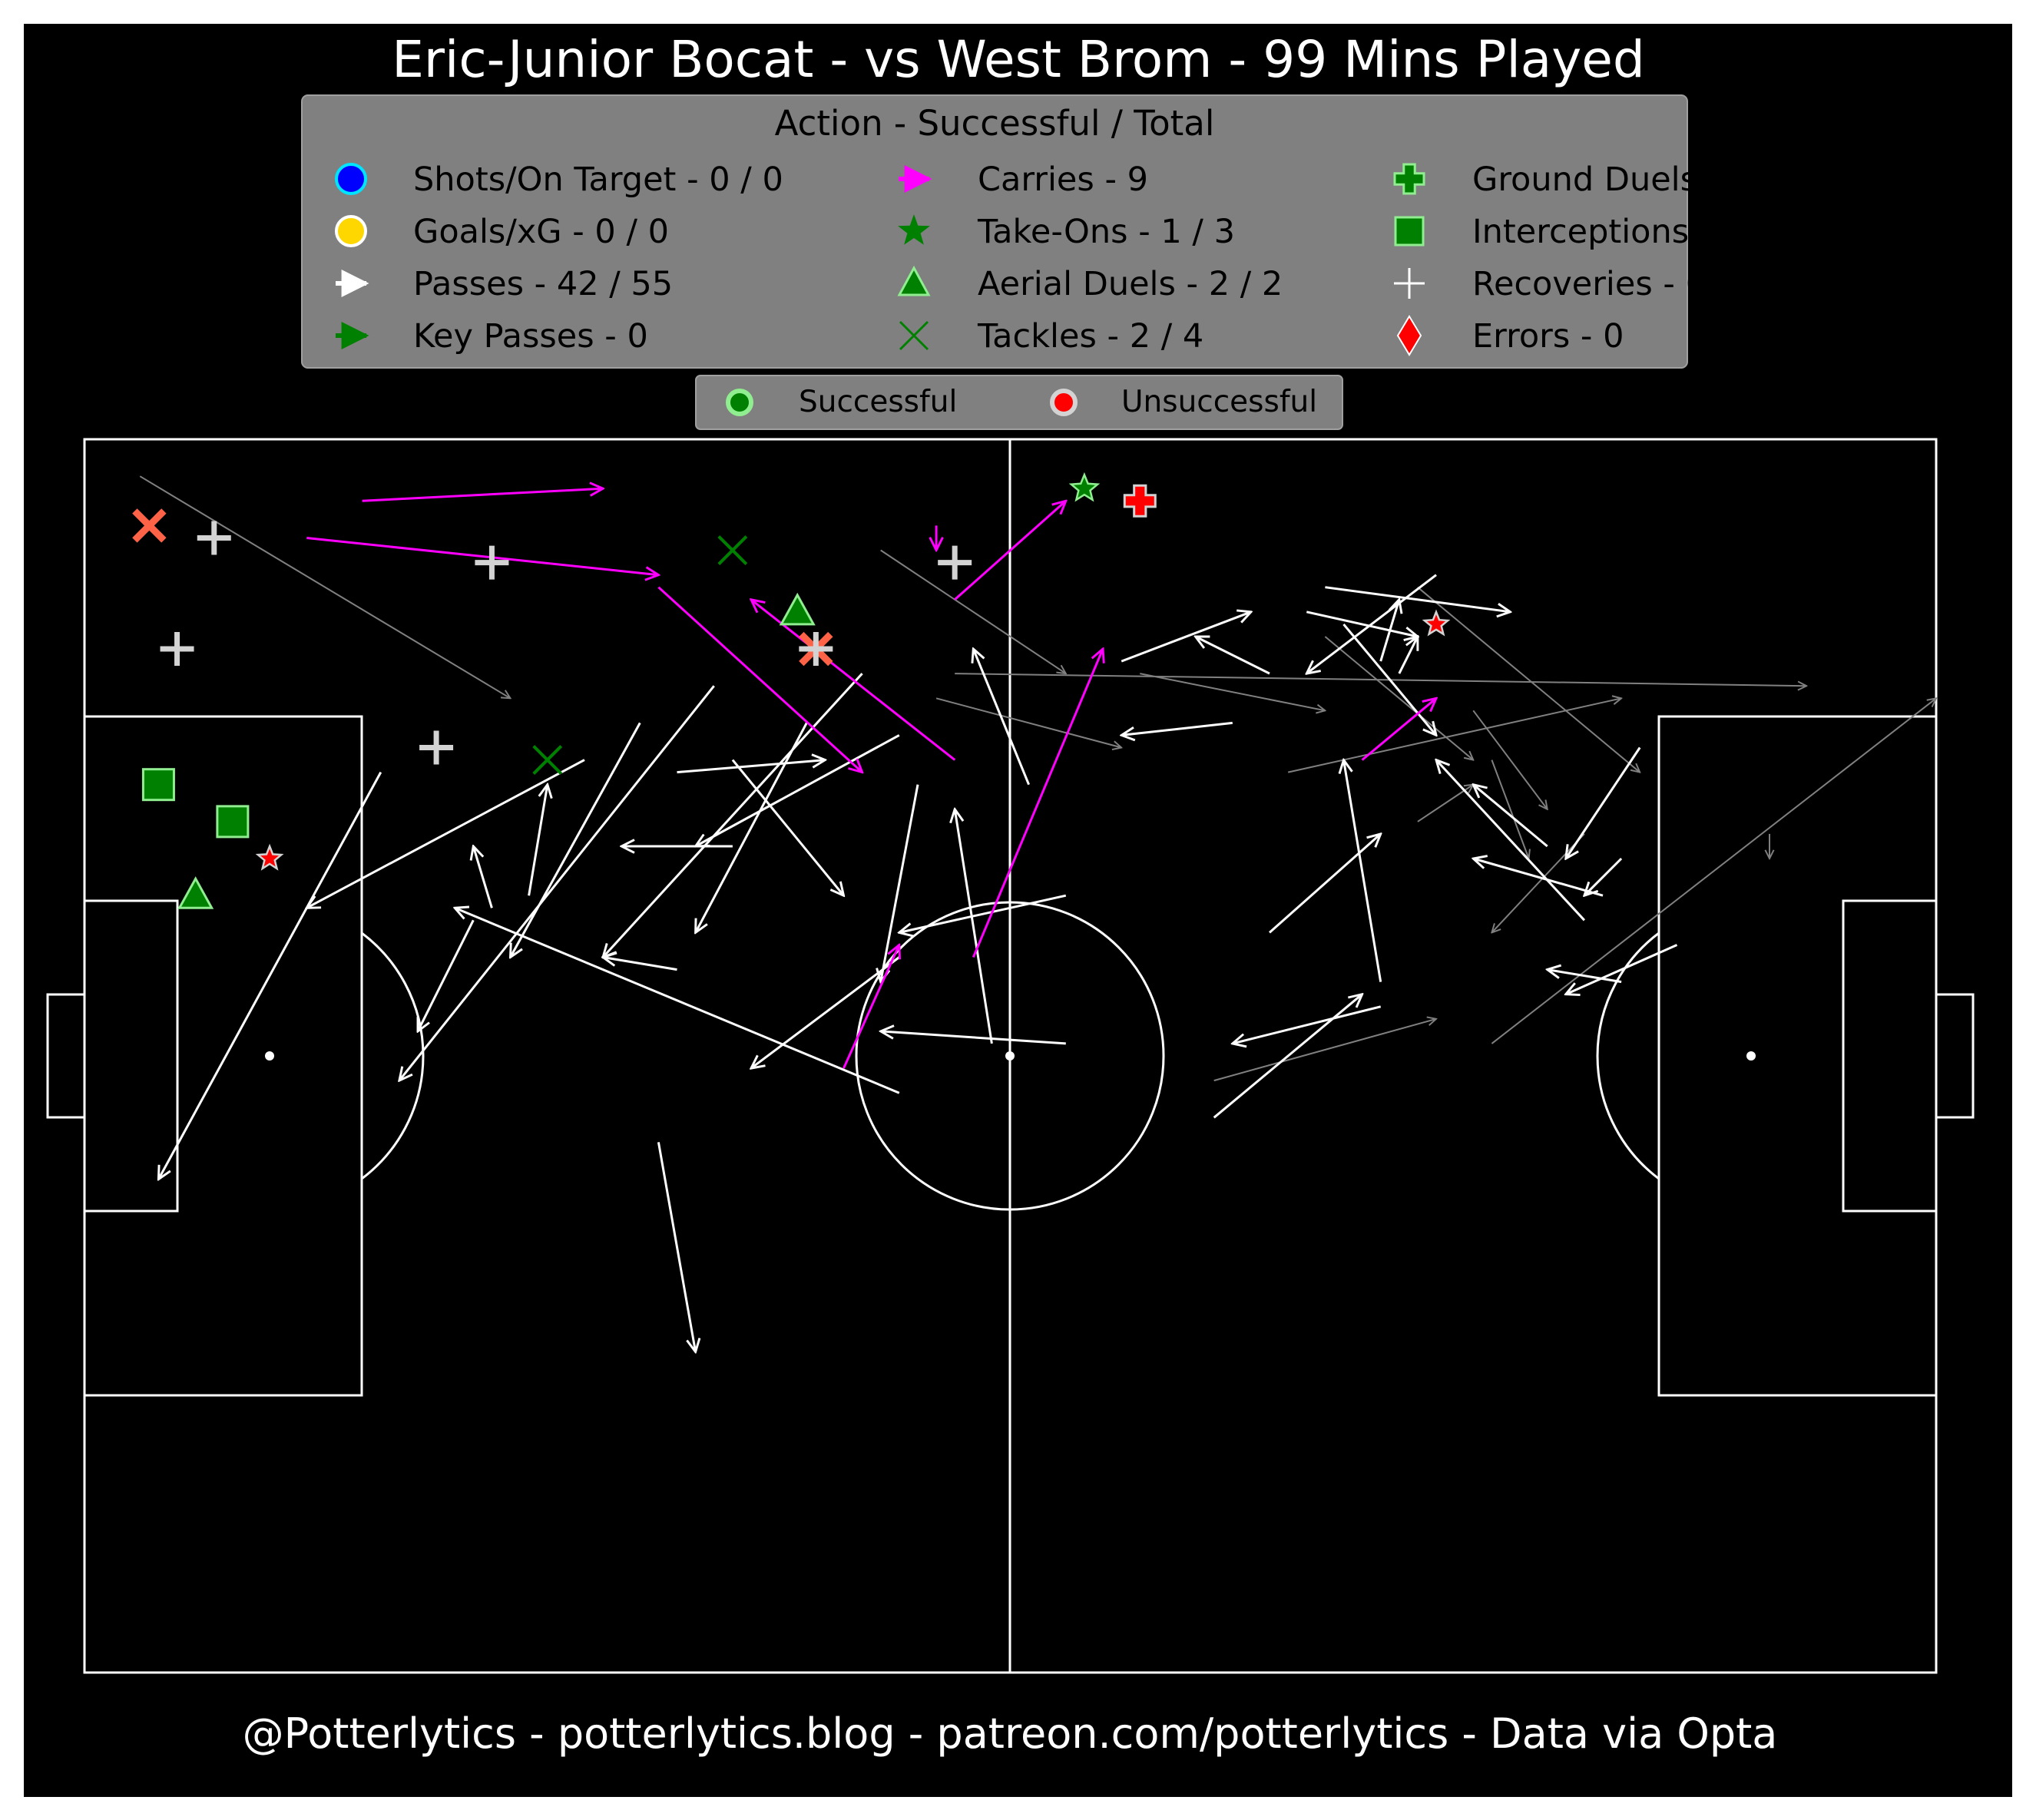  I want to click on legend-label: Errors - 0, so click(1548, 336).